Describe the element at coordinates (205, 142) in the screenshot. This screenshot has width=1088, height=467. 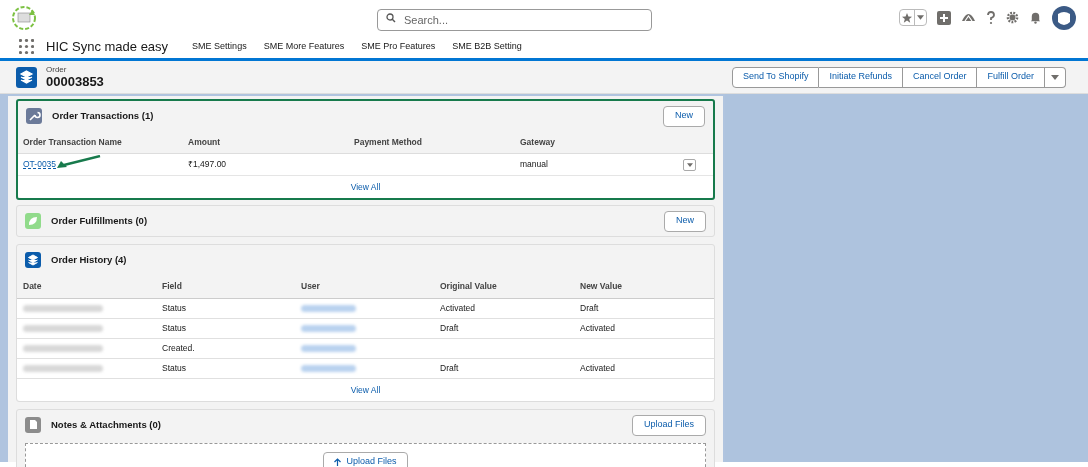
I see `column-header: Amount` at that location.